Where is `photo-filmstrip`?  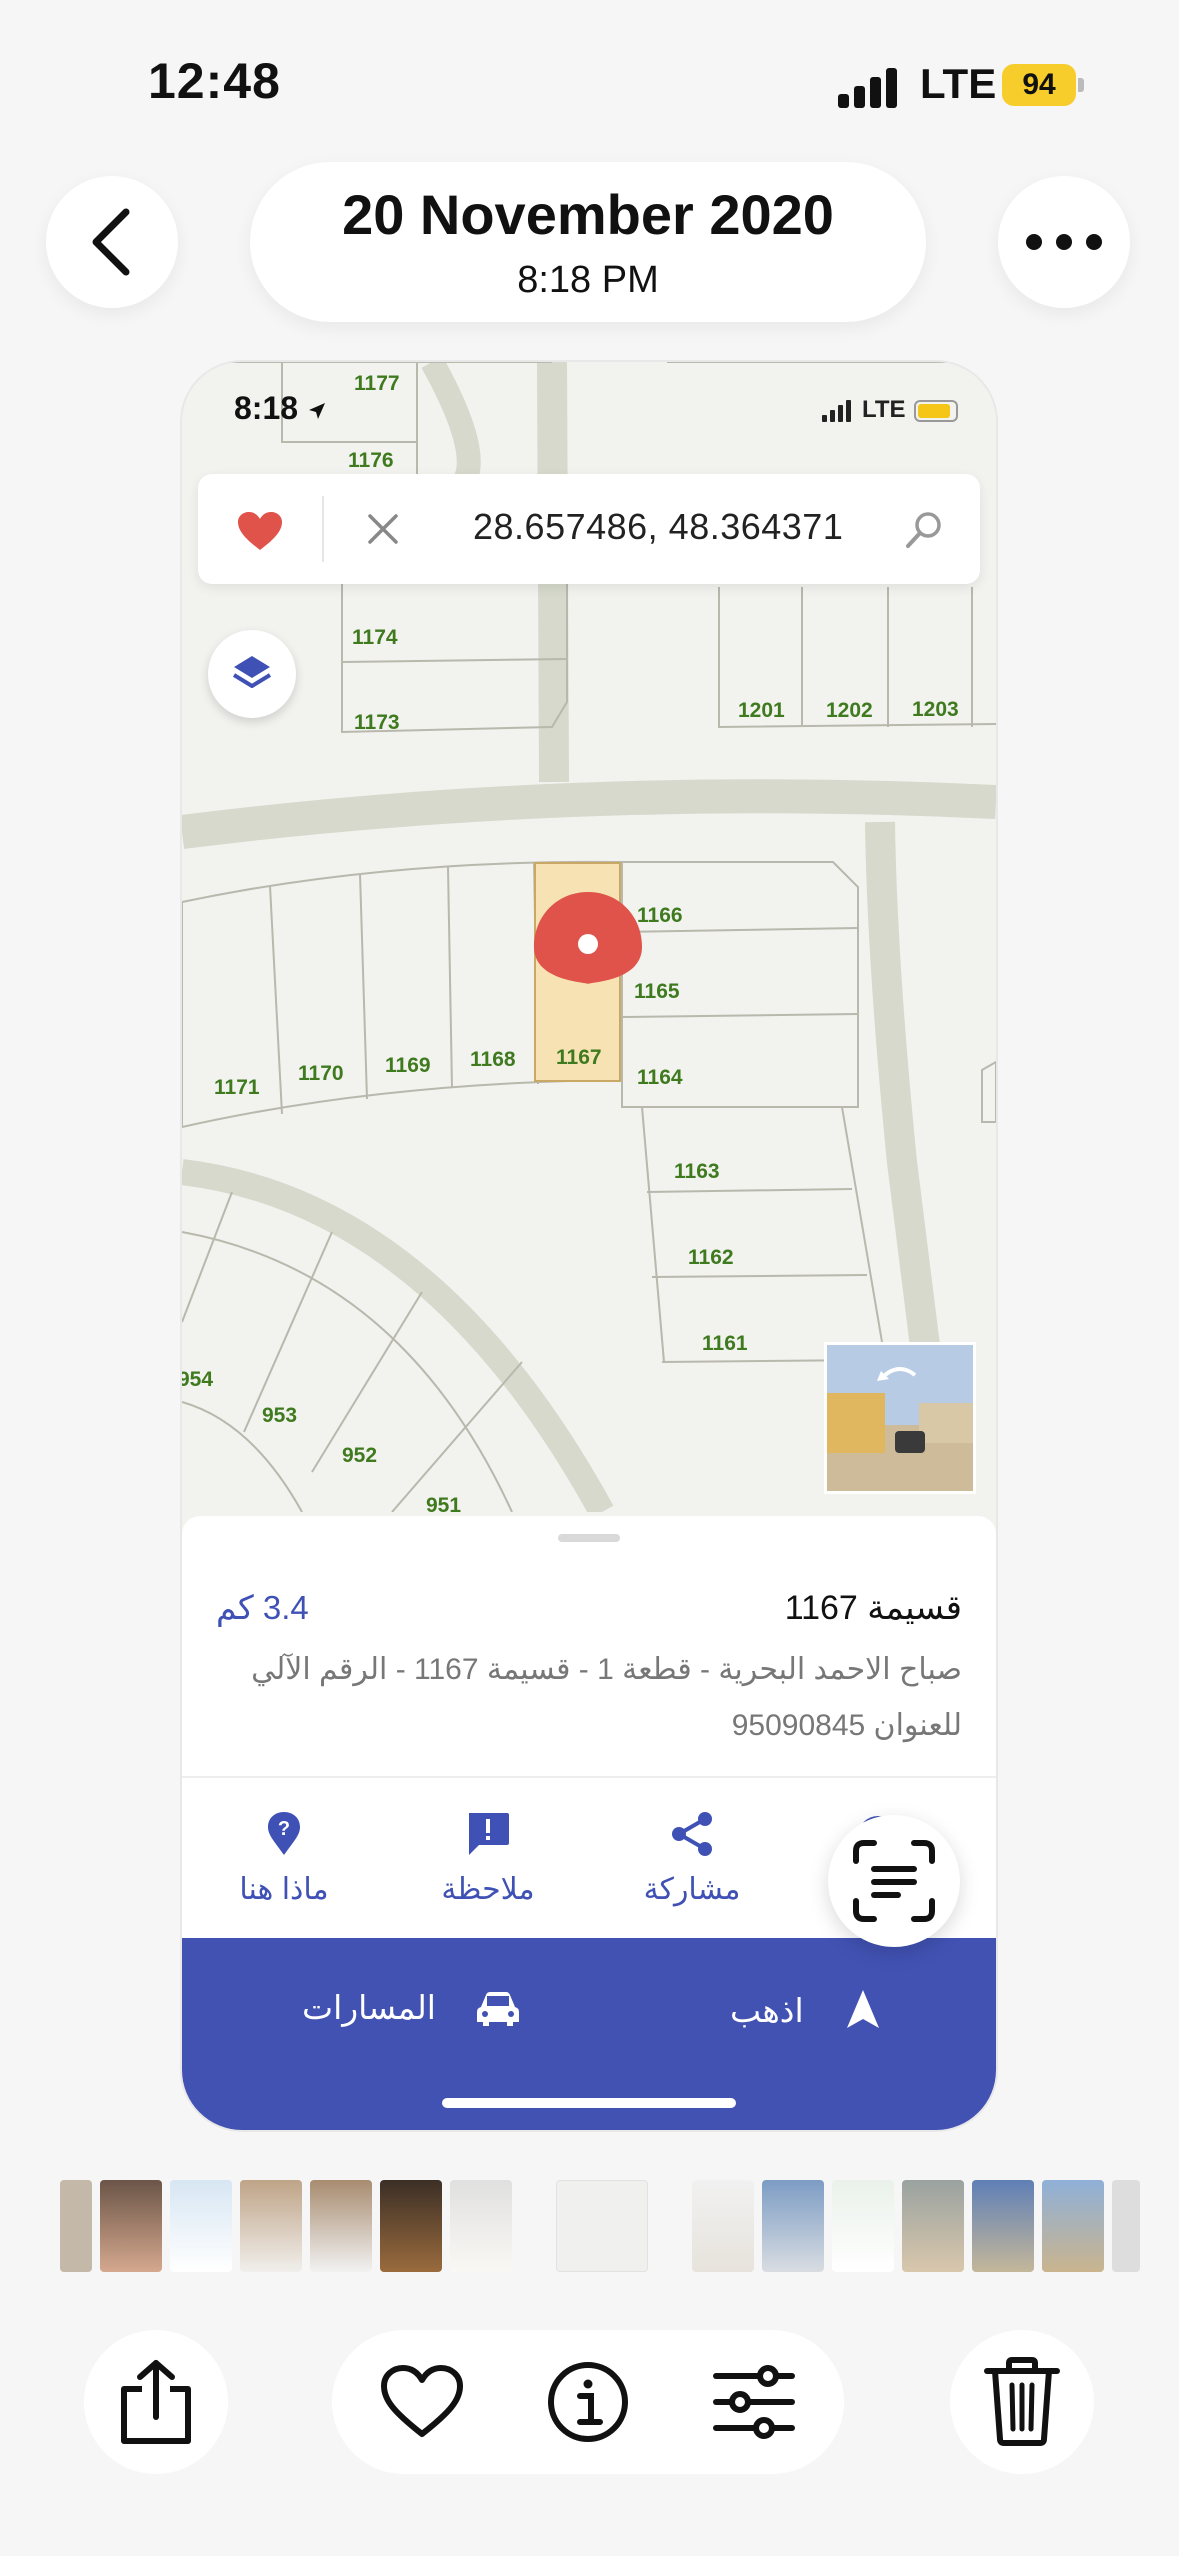
photo-filmstrip is located at coordinates (600, 2226).